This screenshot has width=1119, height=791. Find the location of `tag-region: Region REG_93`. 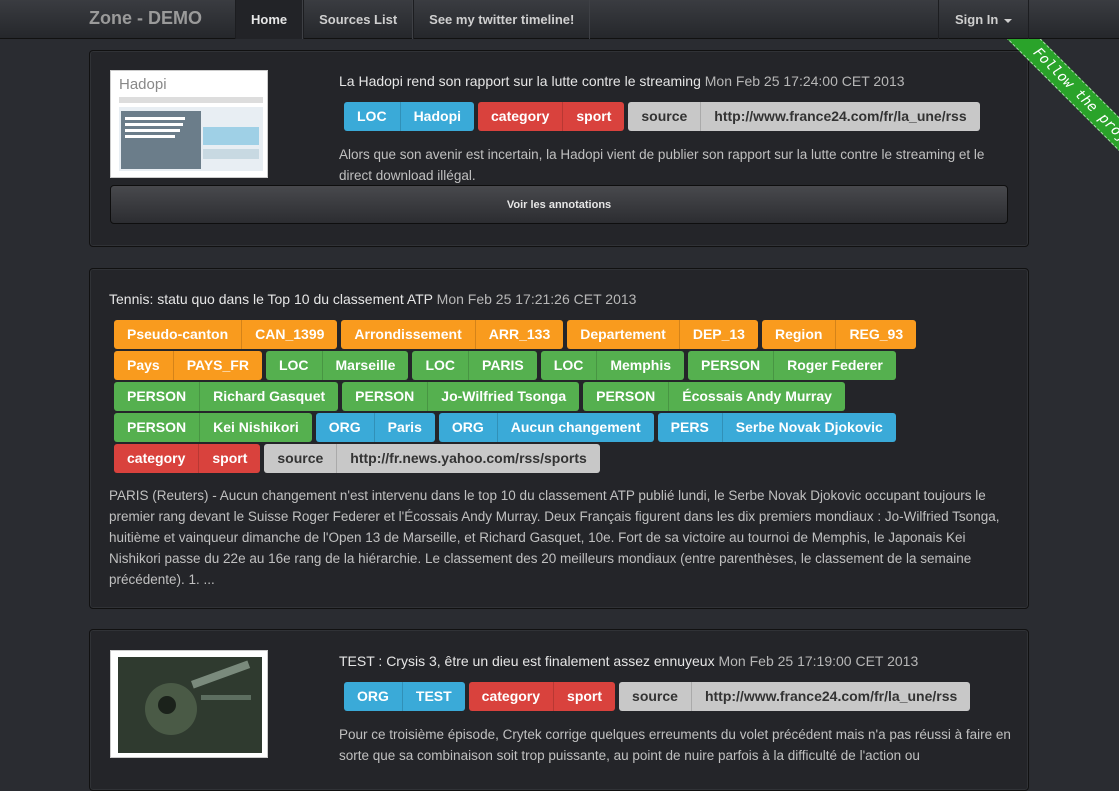

tag-region: Region REG_93 is located at coordinates (839, 334).